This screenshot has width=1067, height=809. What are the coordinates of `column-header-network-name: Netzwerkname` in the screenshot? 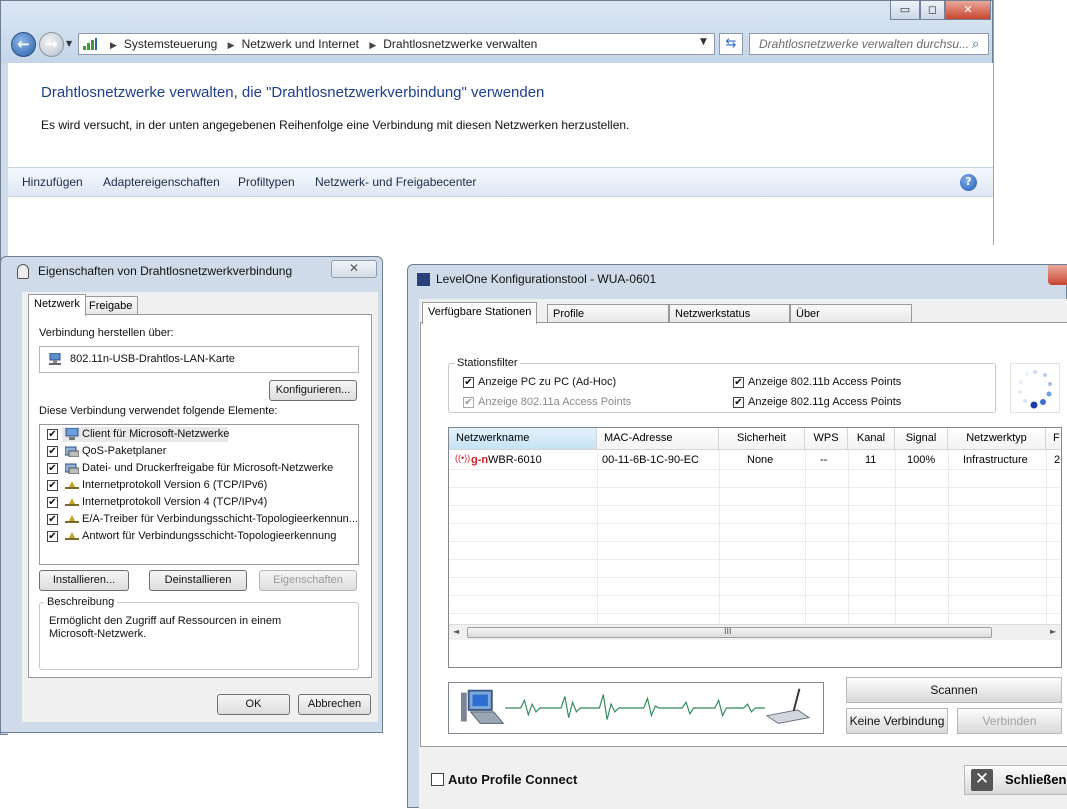 It's located at (523, 439).